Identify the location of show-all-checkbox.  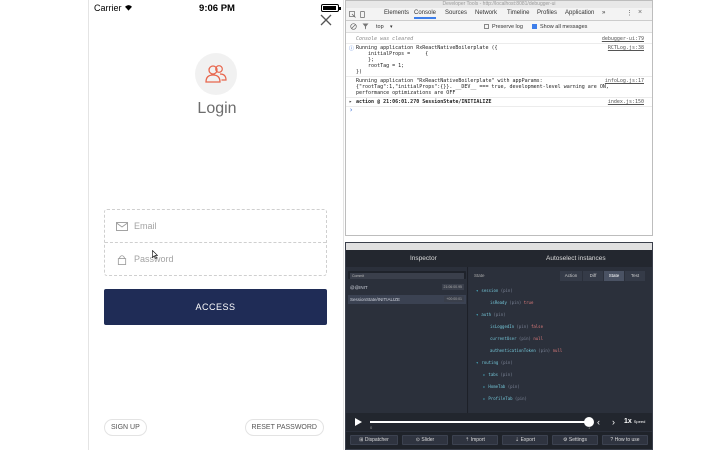
(534, 26).